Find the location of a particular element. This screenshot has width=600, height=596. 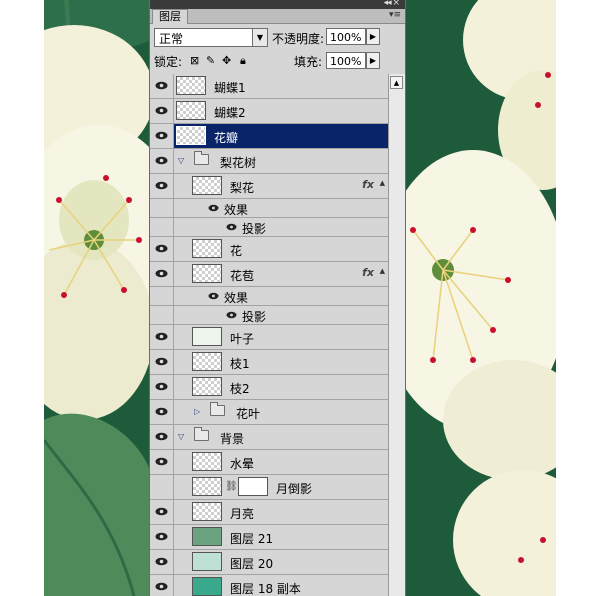

layer-name: 花瓣 is located at coordinates (226, 138).